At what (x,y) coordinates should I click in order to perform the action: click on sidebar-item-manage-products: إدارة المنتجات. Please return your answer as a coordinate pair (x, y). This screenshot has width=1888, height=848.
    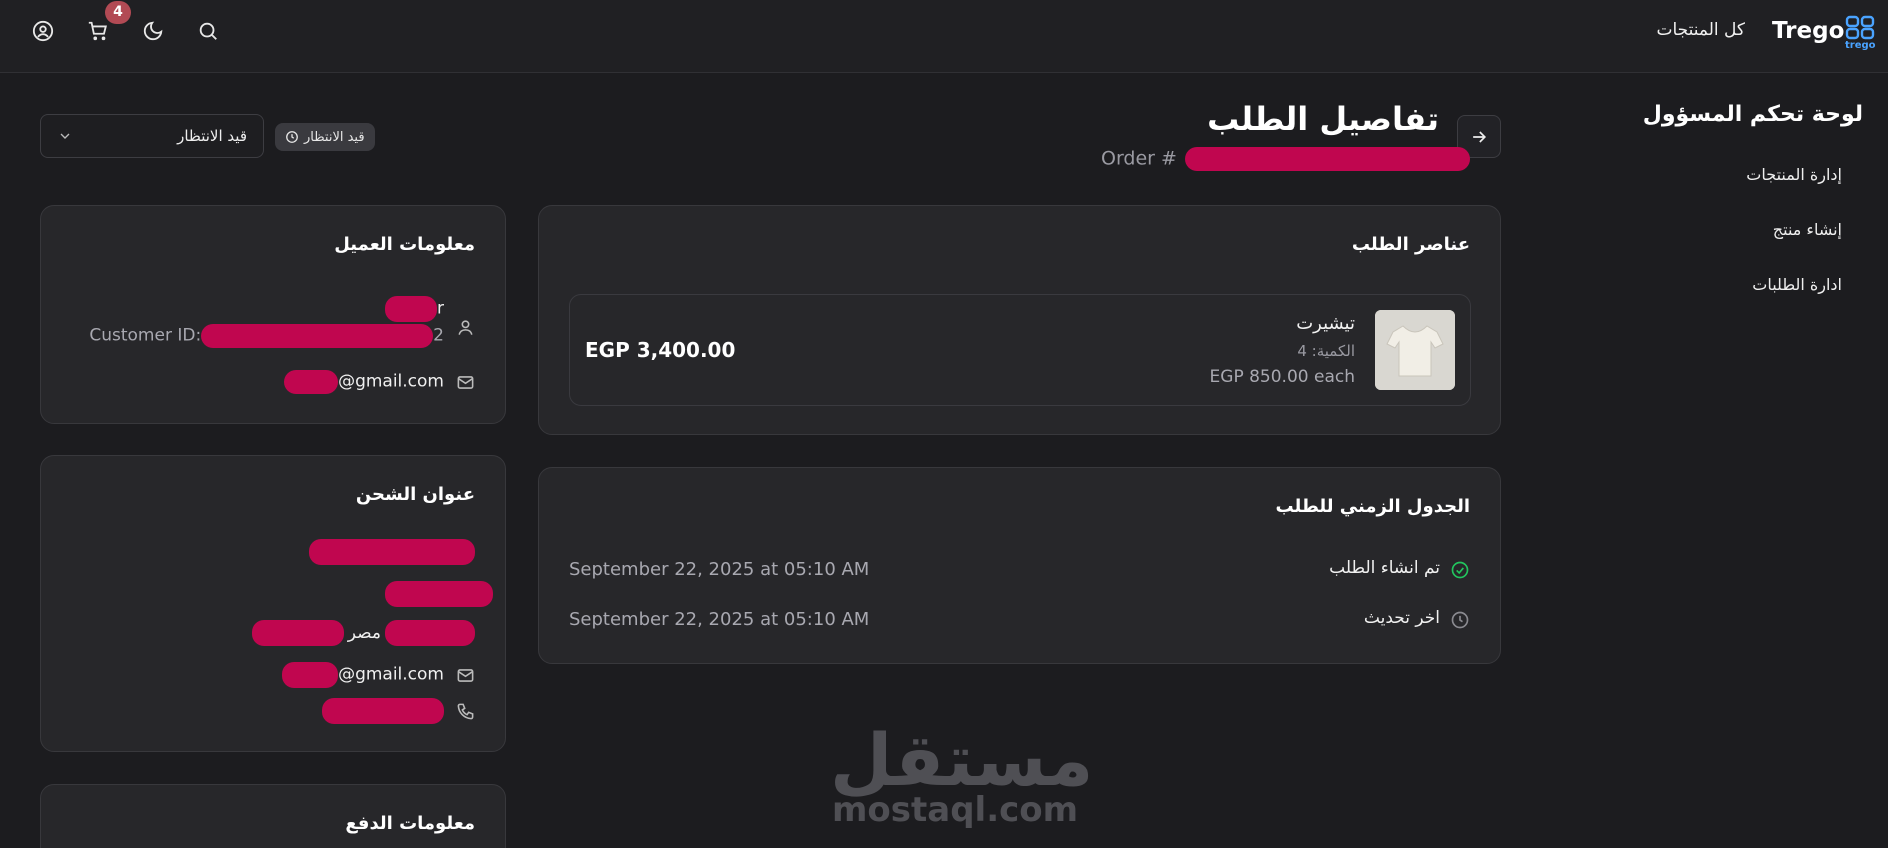
    Looking at the image, I should click on (1794, 174).